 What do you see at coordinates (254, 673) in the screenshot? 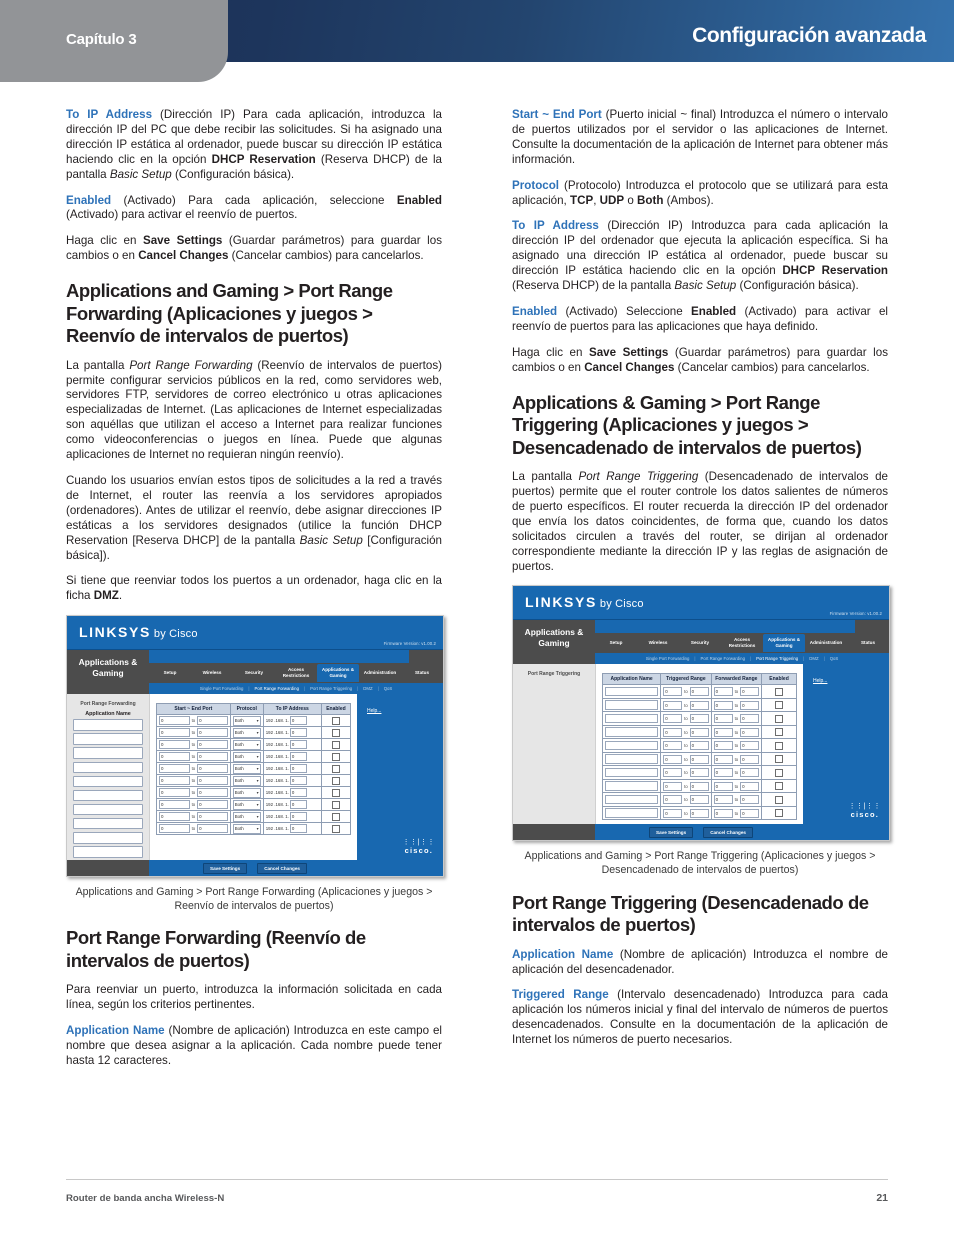
I see `tab-security: Security` at bounding box center [254, 673].